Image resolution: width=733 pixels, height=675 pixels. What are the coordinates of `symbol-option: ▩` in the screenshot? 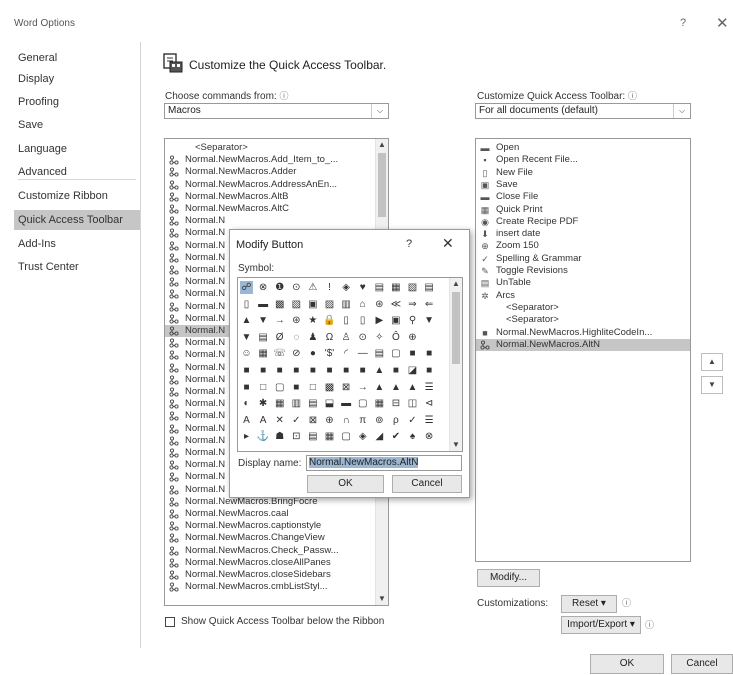 It's located at (279, 304).